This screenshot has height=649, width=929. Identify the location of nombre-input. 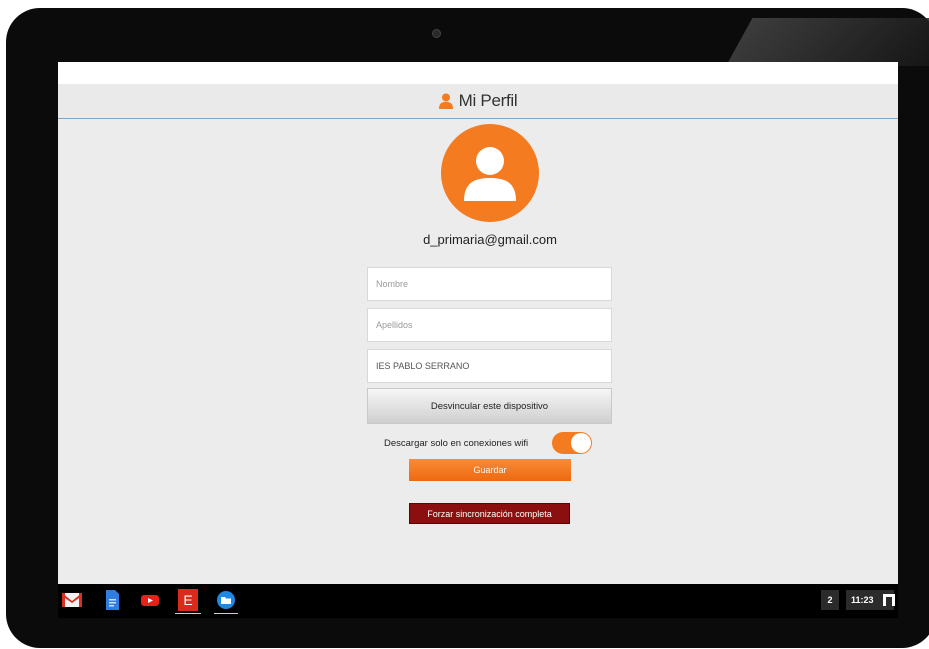
(489, 284).